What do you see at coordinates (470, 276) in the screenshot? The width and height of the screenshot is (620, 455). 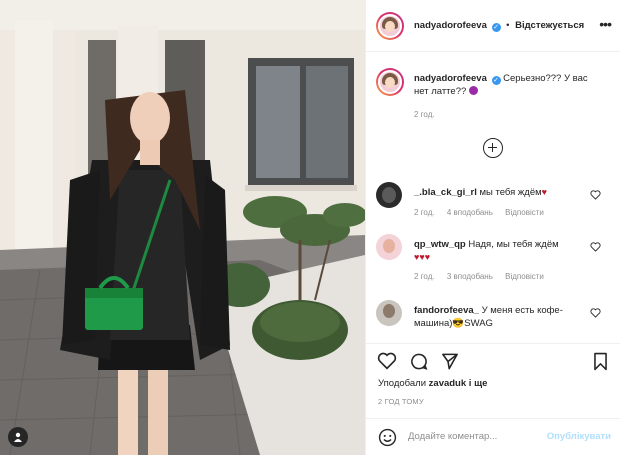 I see `comment-likes-count: 3 вподобань` at bounding box center [470, 276].